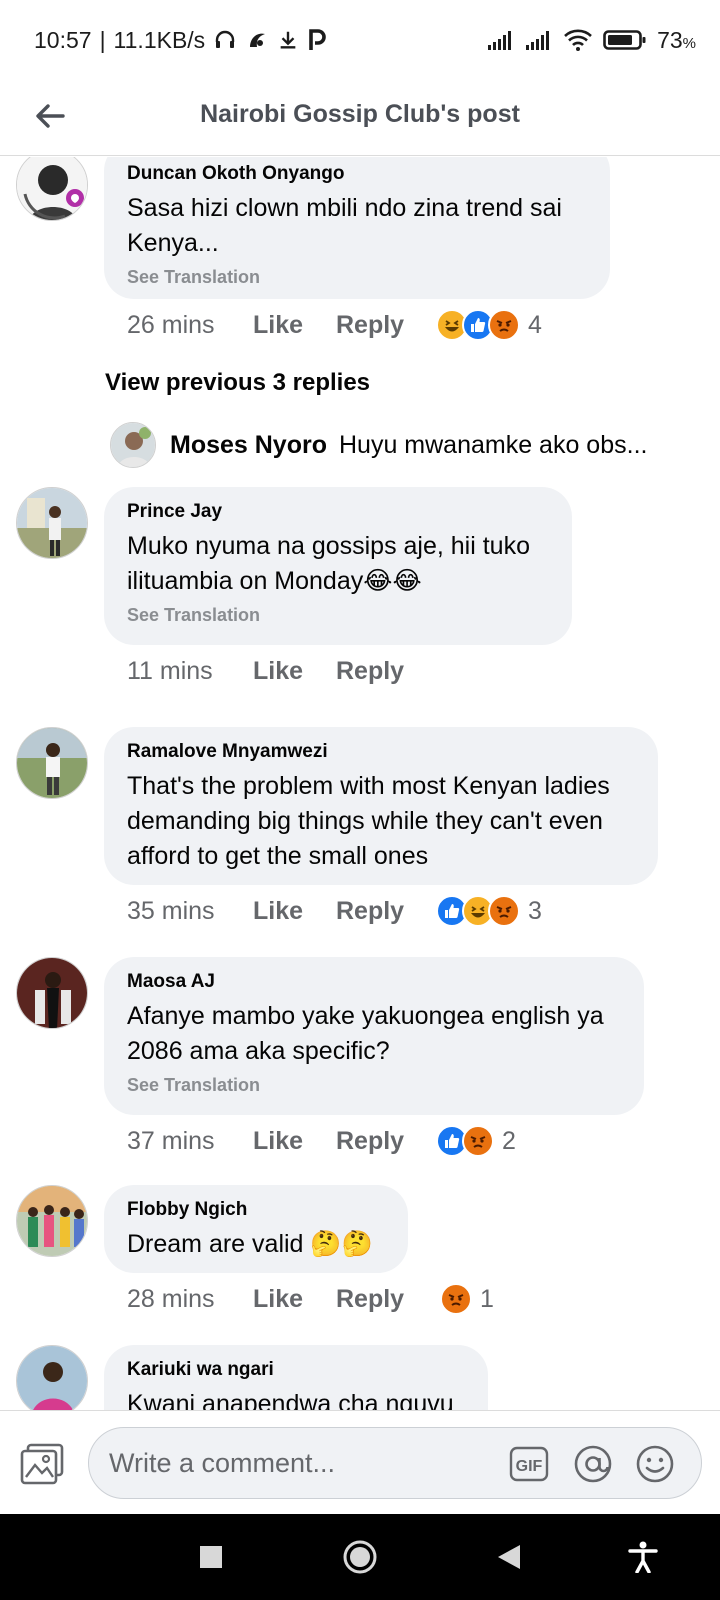  I want to click on mention-button, so click(593, 1464).